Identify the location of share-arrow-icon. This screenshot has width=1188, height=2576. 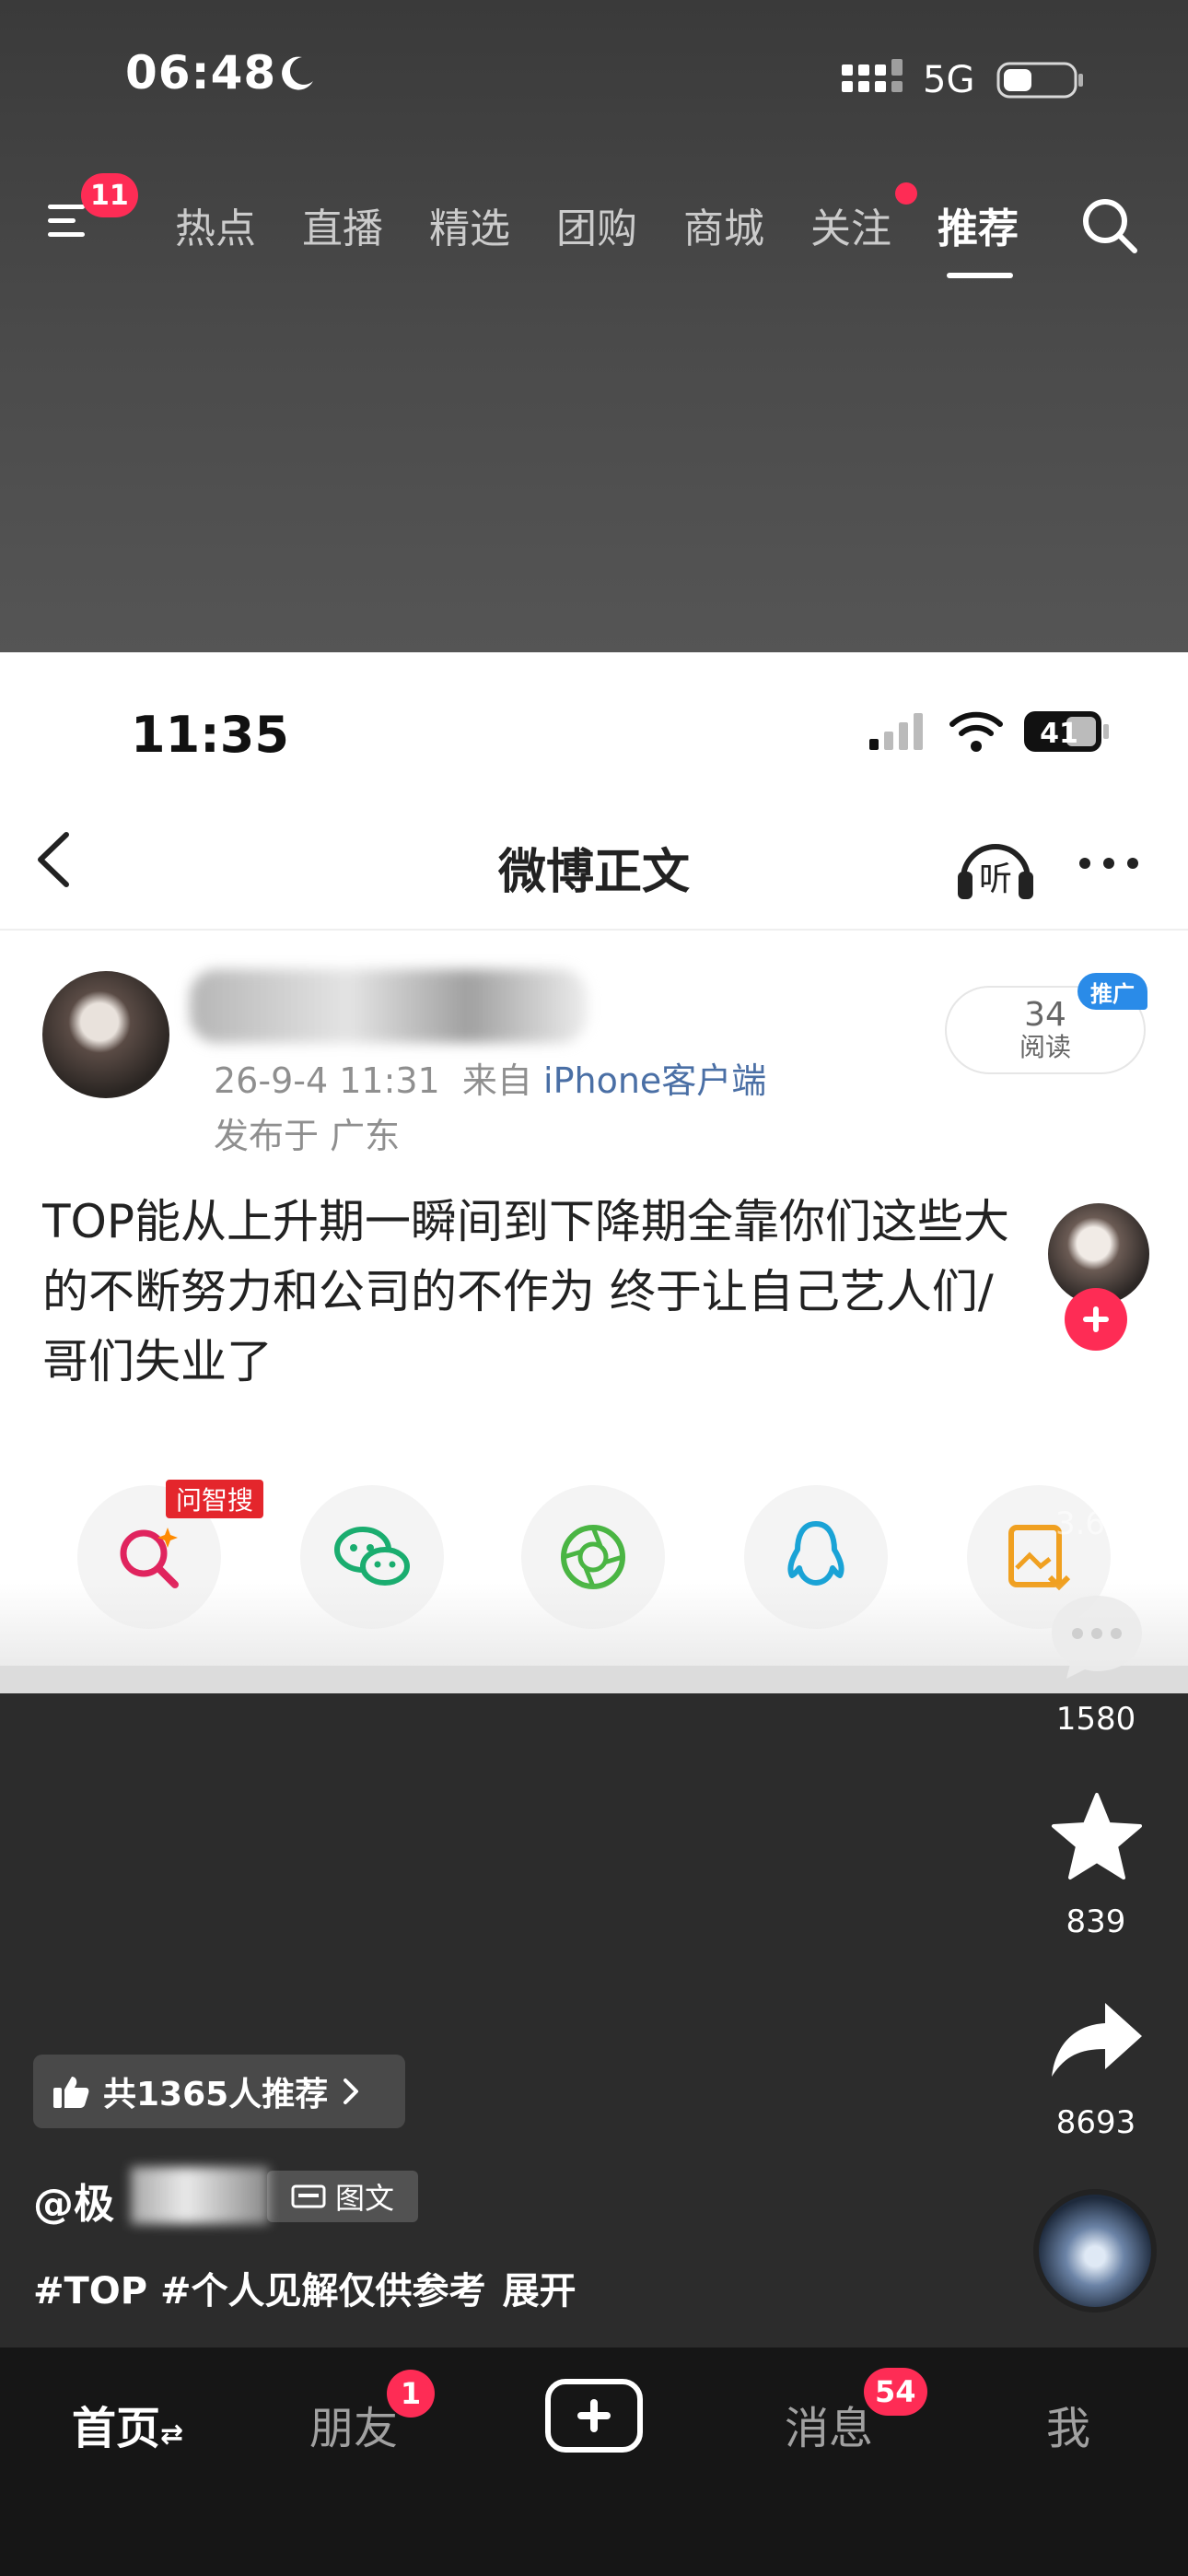
(1096, 2042).